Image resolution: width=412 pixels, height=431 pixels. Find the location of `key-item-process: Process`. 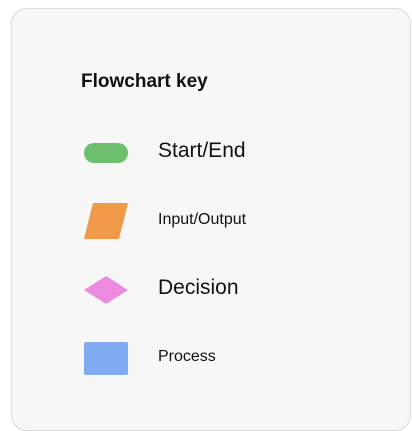

key-item-process: Process is located at coordinates (206, 359).